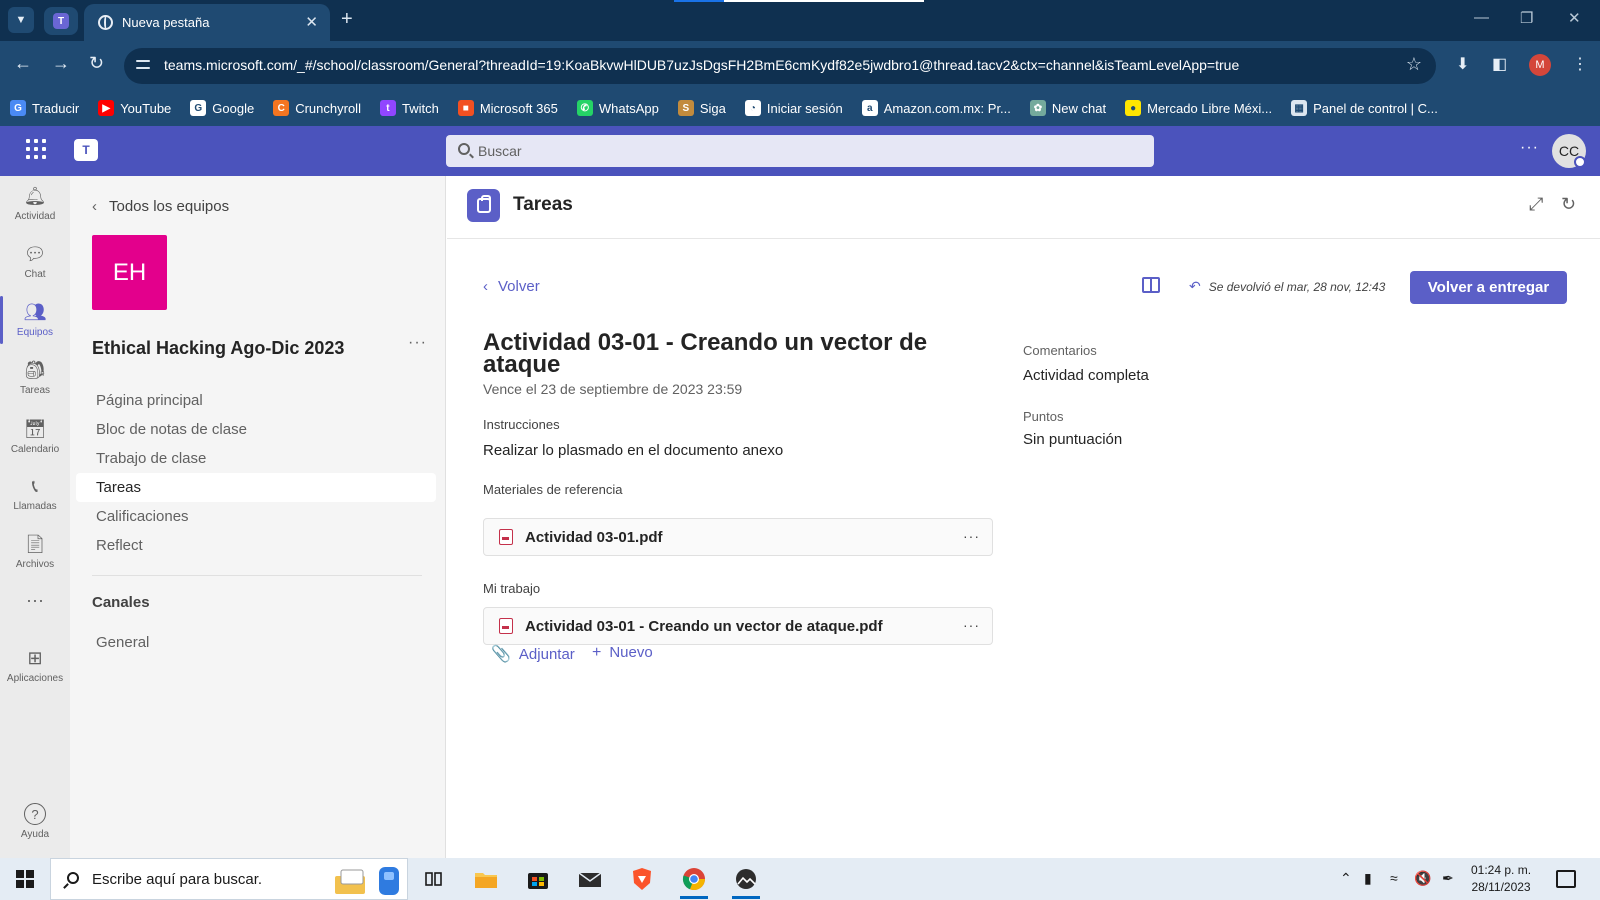 The height and width of the screenshot is (900, 1600). Describe the element at coordinates (256, 400) in the screenshot. I see `team-nav-item: Página principal` at that location.